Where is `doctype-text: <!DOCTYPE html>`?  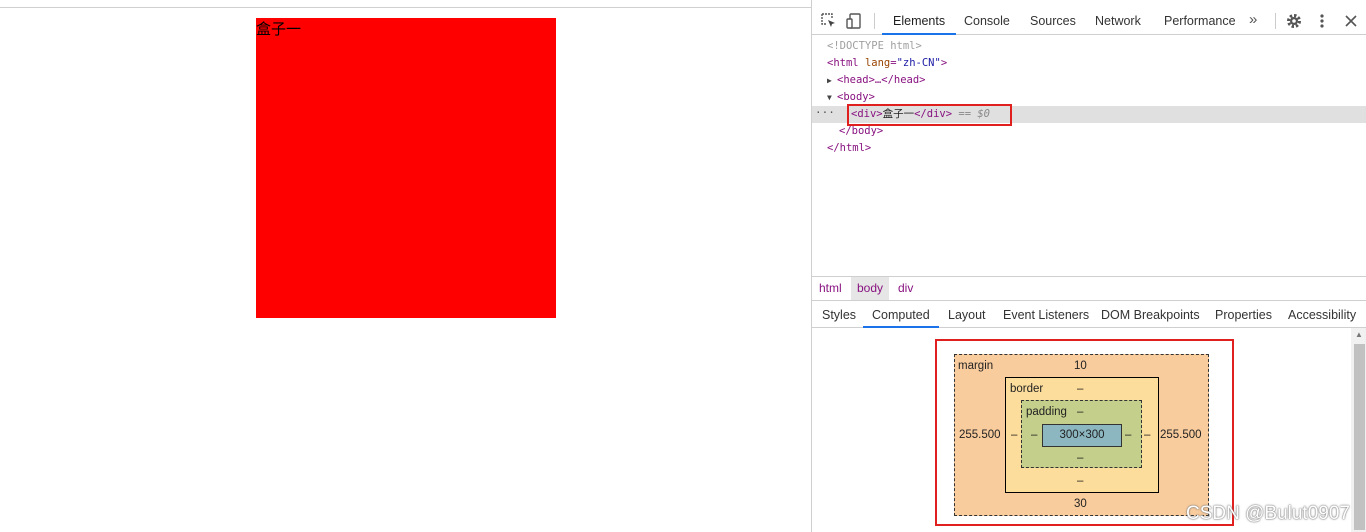
doctype-text: <!DOCTYPE html> is located at coordinates (874, 46).